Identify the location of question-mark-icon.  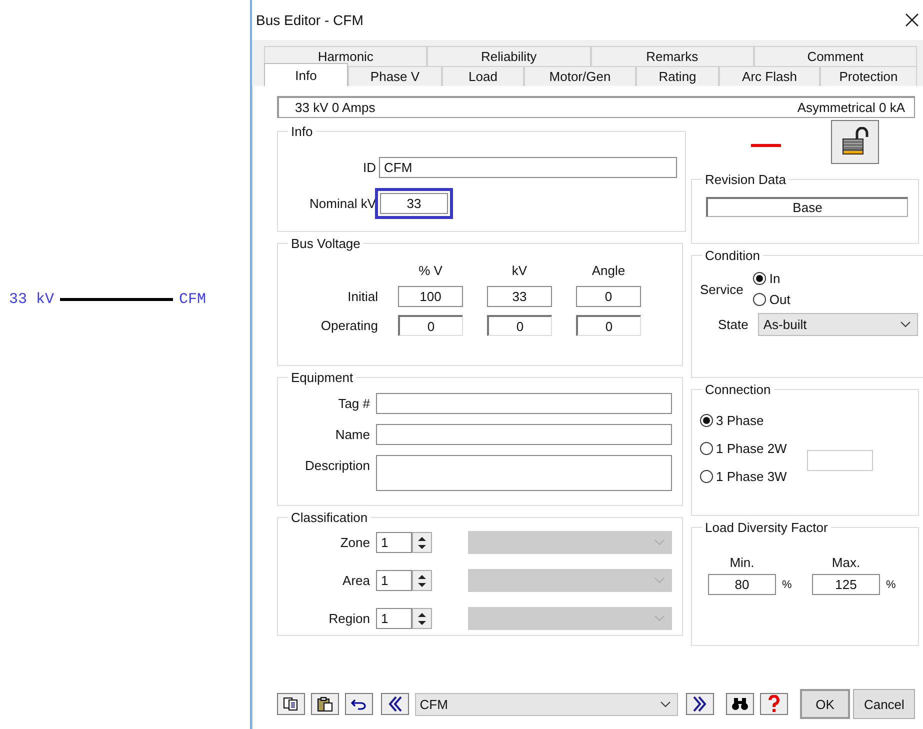
(774, 704).